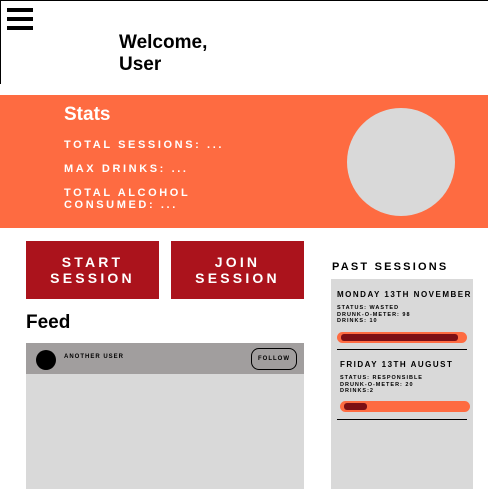  Describe the element at coordinates (390, 267) in the screenshot. I see `past-sessions-title: PAST SESSIONS` at that location.